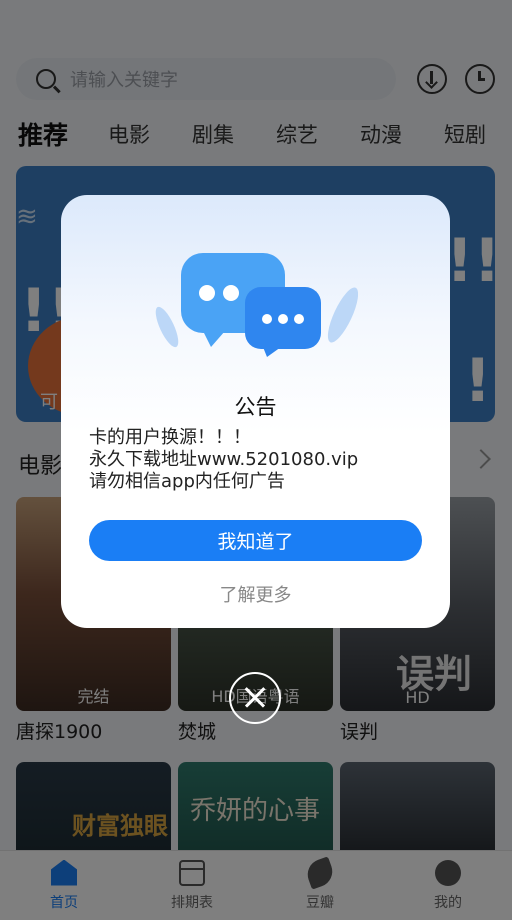 This screenshot has width=512, height=920. I want to click on message-line: 请勿相信app内任何广告, so click(187, 481).